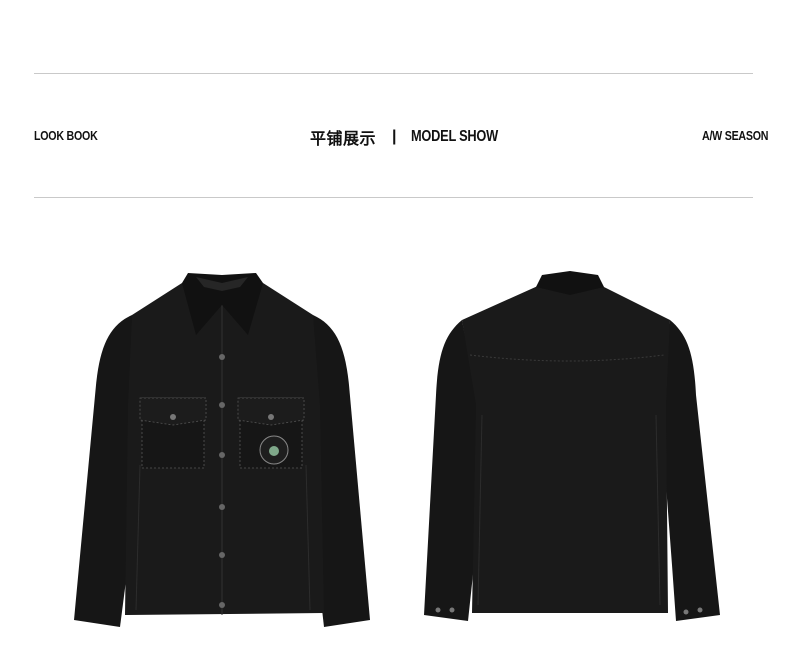  Describe the element at coordinates (393, 73) in the screenshot. I see `top-divider` at that location.